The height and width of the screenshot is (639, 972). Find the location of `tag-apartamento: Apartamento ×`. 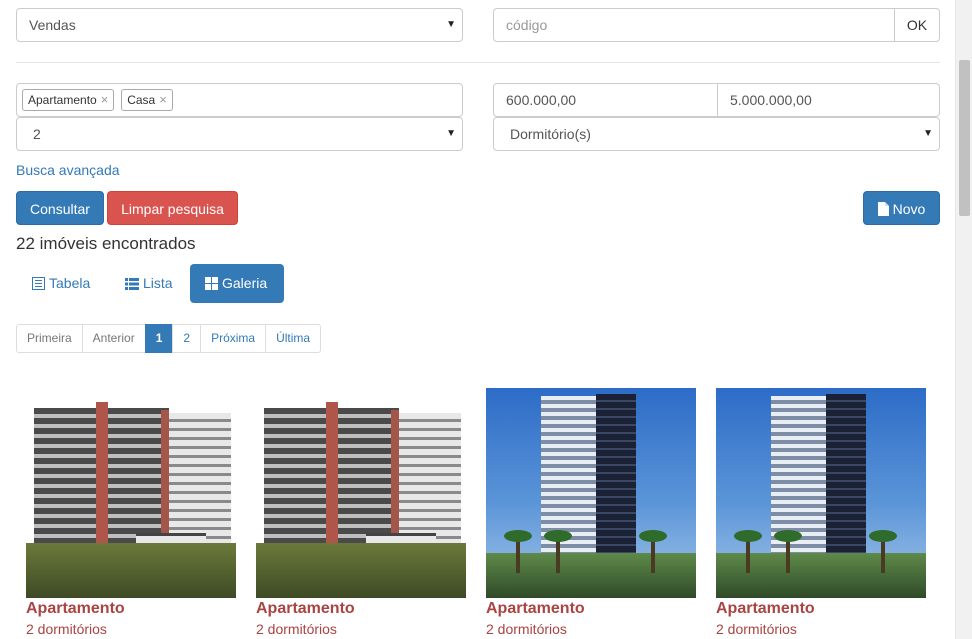

tag-apartamento: Apartamento × is located at coordinates (68, 100).